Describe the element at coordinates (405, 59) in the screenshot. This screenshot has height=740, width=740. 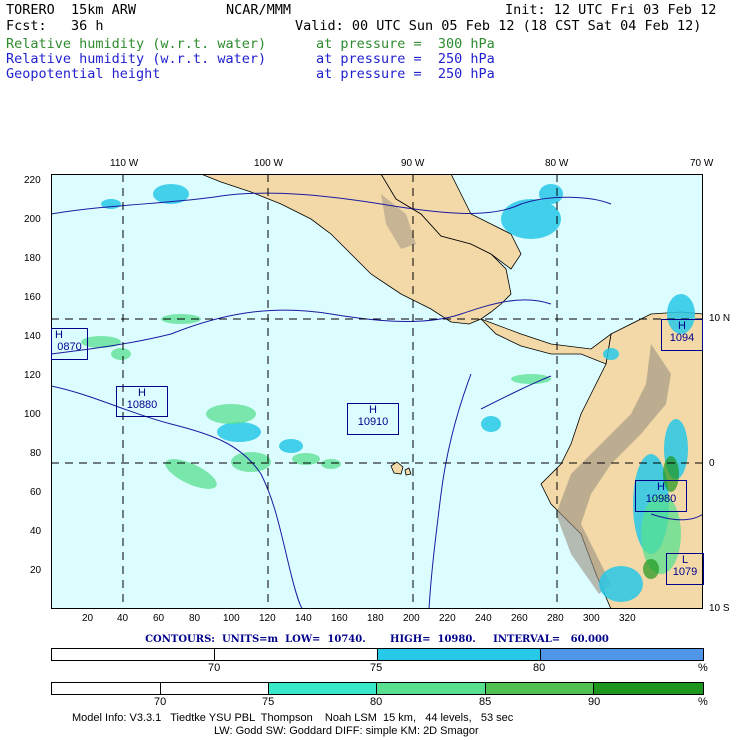
I see `field-2-level: at pressure = 250 hPa` at that location.